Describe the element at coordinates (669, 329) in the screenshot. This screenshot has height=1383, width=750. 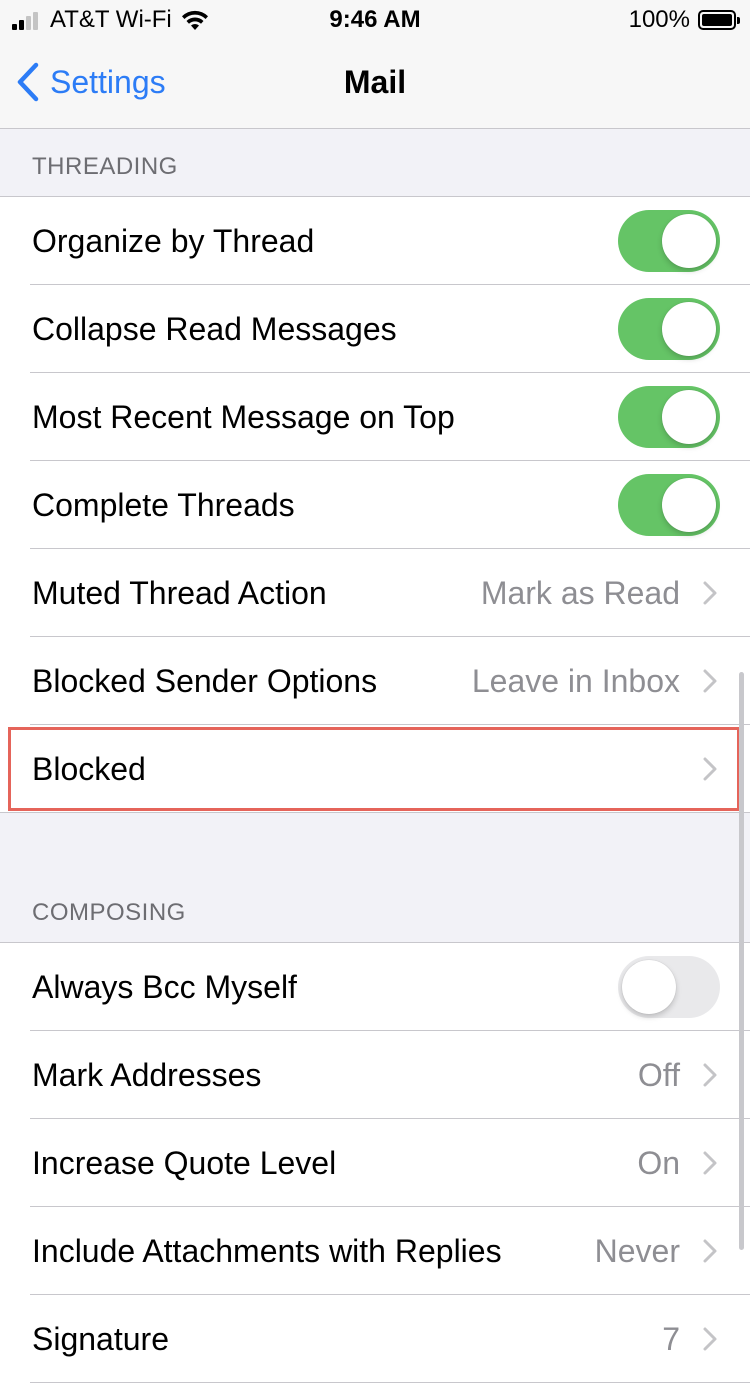
I see `collapse-read-messages-toggle` at that location.